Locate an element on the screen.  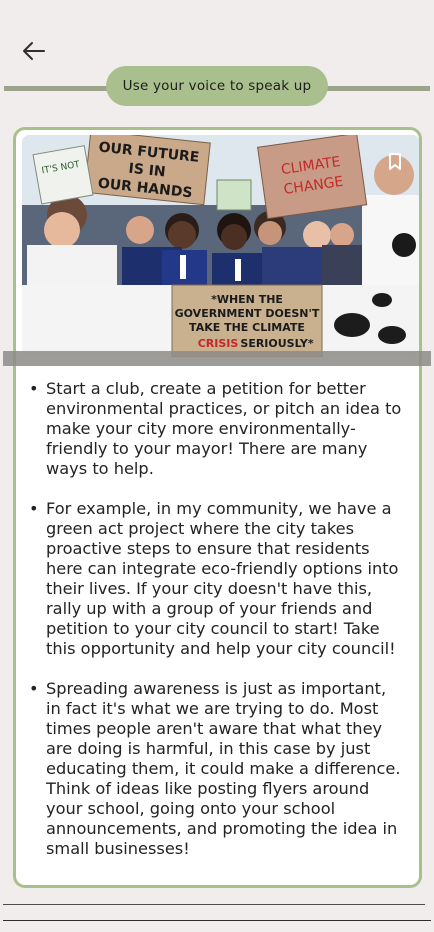
bookmark-button is located at coordinates (395, 162).